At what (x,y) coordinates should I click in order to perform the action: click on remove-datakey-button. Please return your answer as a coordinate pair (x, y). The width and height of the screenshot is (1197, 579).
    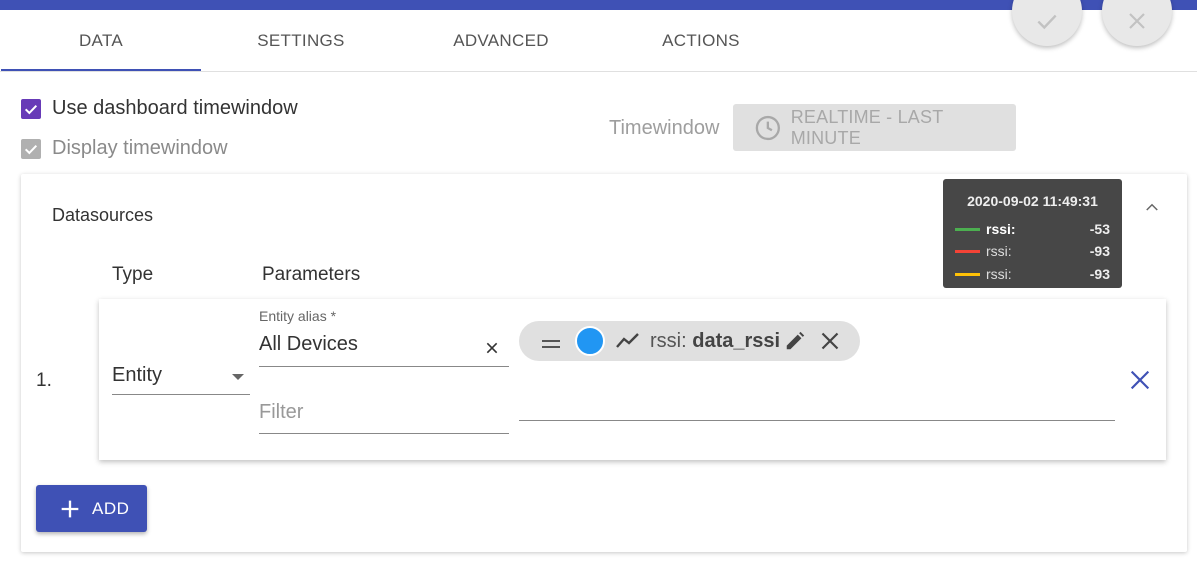
    Looking at the image, I should click on (830, 343).